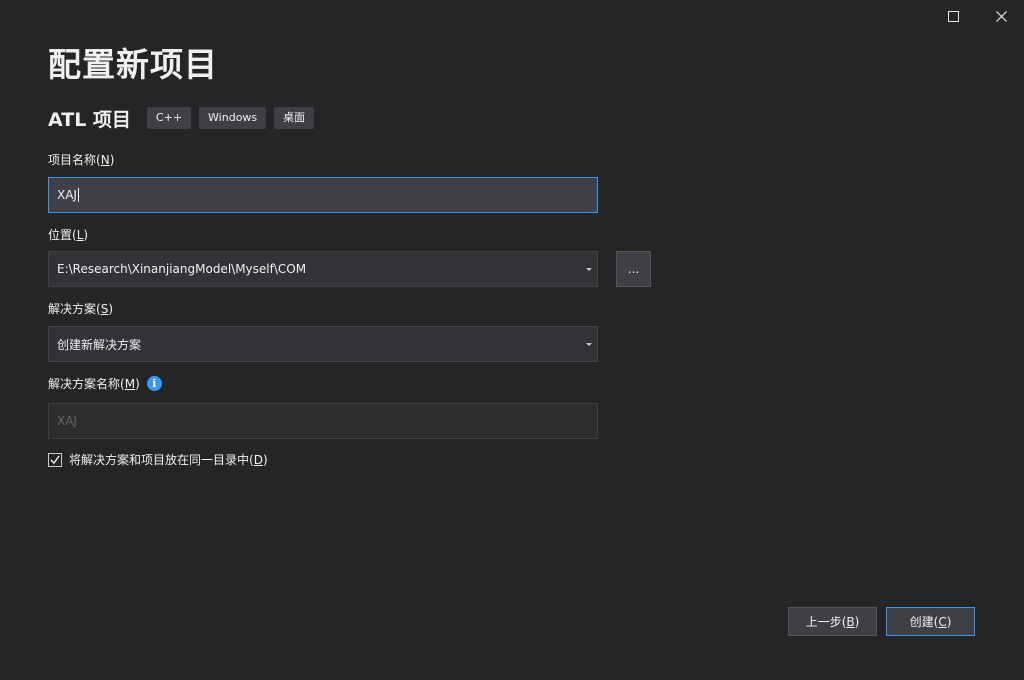 The width and height of the screenshot is (1024, 680). I want to click on text-caret, so click(78, 195).